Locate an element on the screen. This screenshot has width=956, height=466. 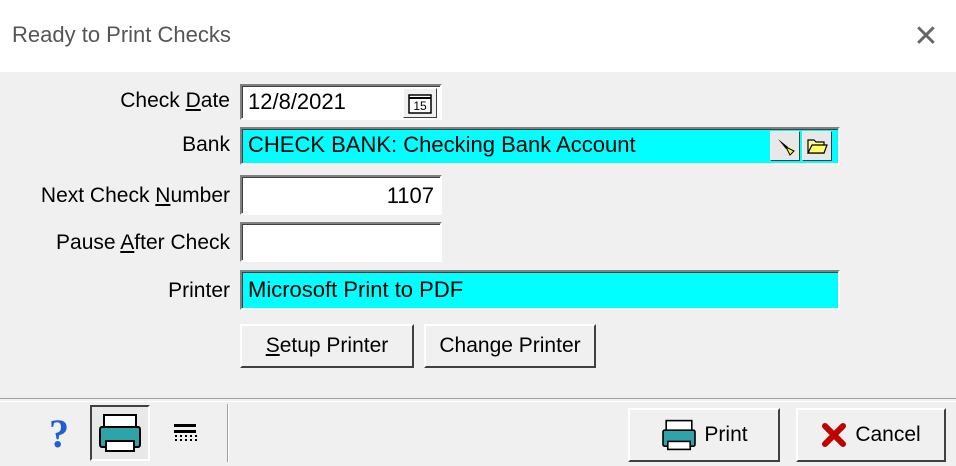
toolbar-divider is located at coordinates (228, 433).